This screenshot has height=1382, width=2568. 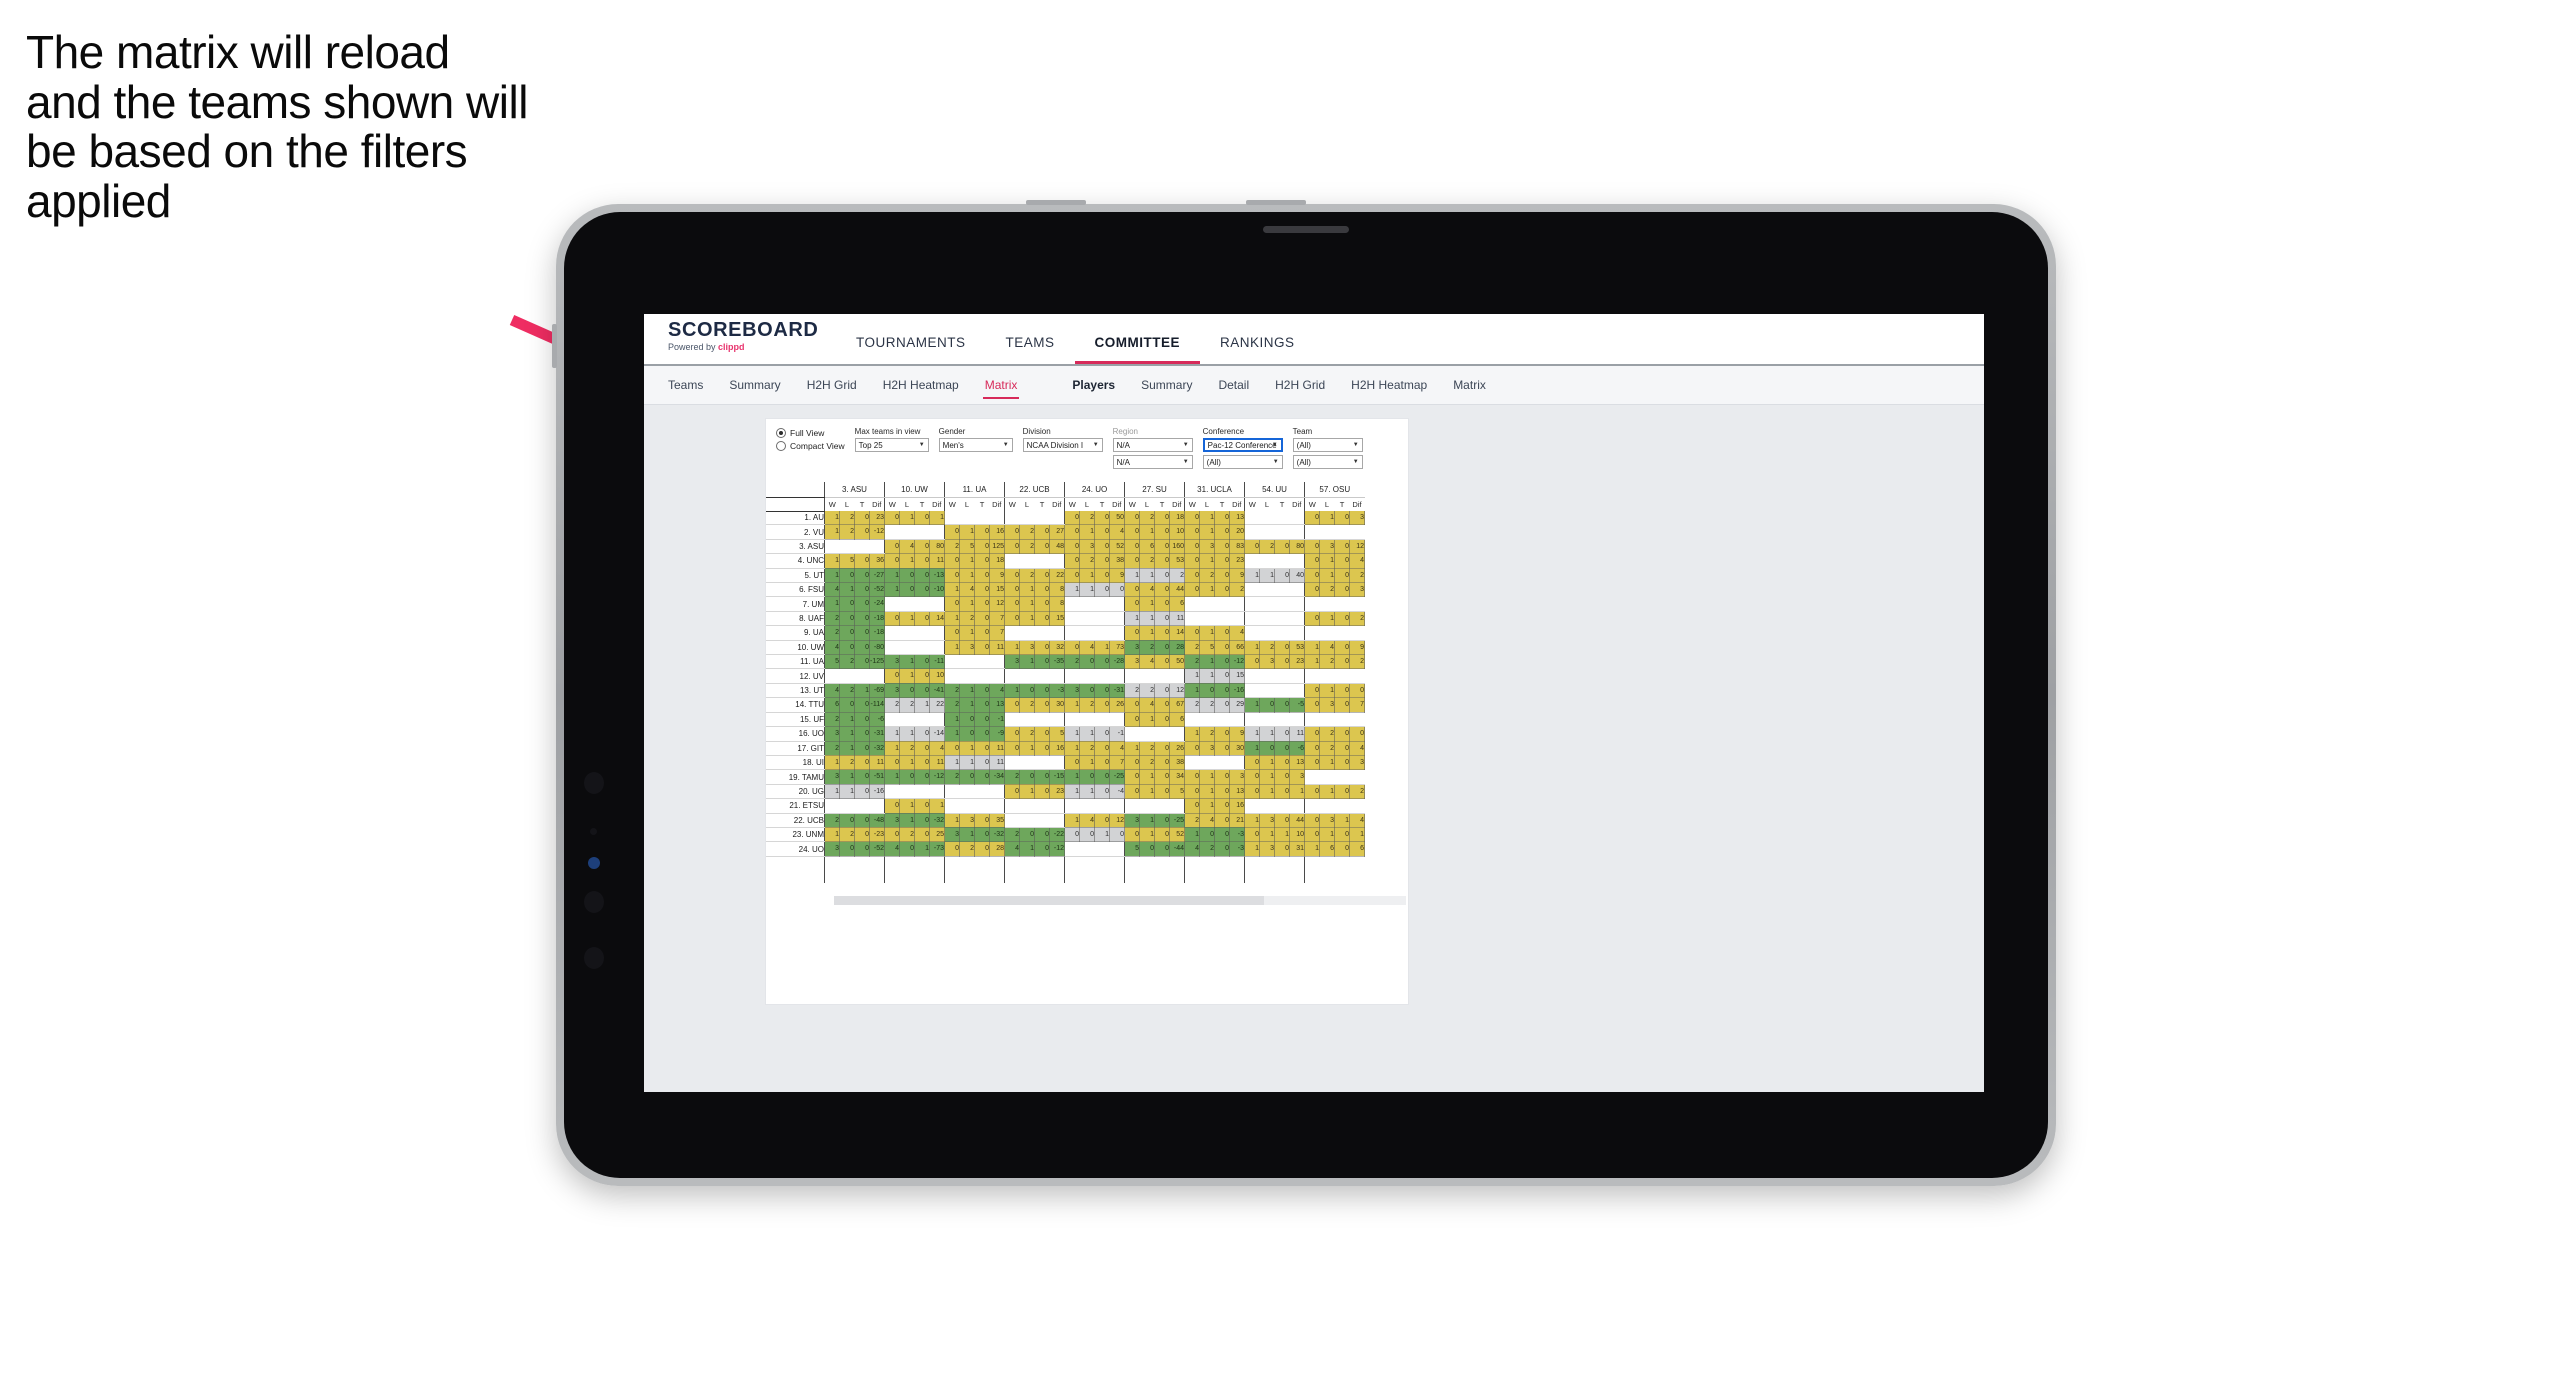 I want to click on matrix-cell: -3, so click(x=1237, y=835).